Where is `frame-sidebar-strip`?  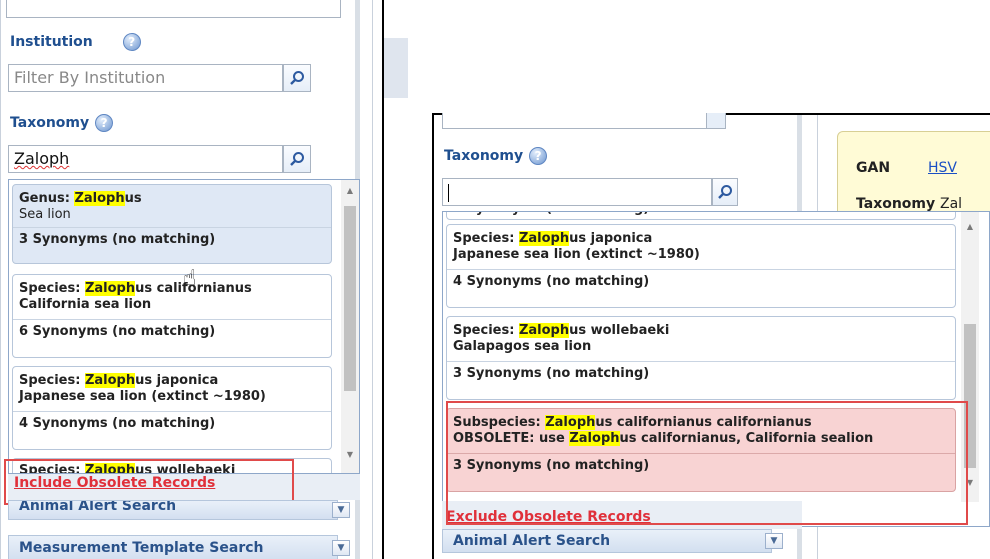
frame-sidebar-strip is located at coordinates (396, 68).